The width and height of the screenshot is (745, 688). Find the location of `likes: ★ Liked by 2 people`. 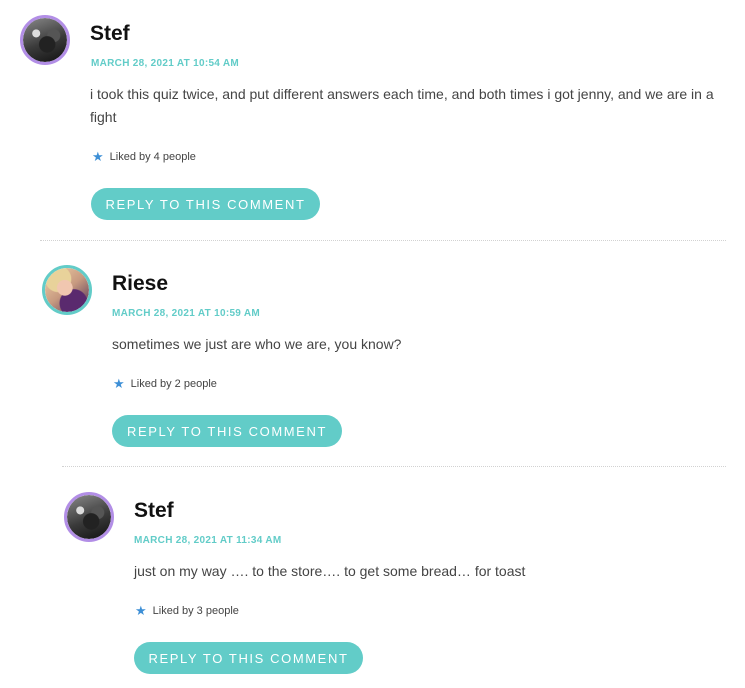

likes: ★ Liked by 2 people is located at coordinates (165, 383).